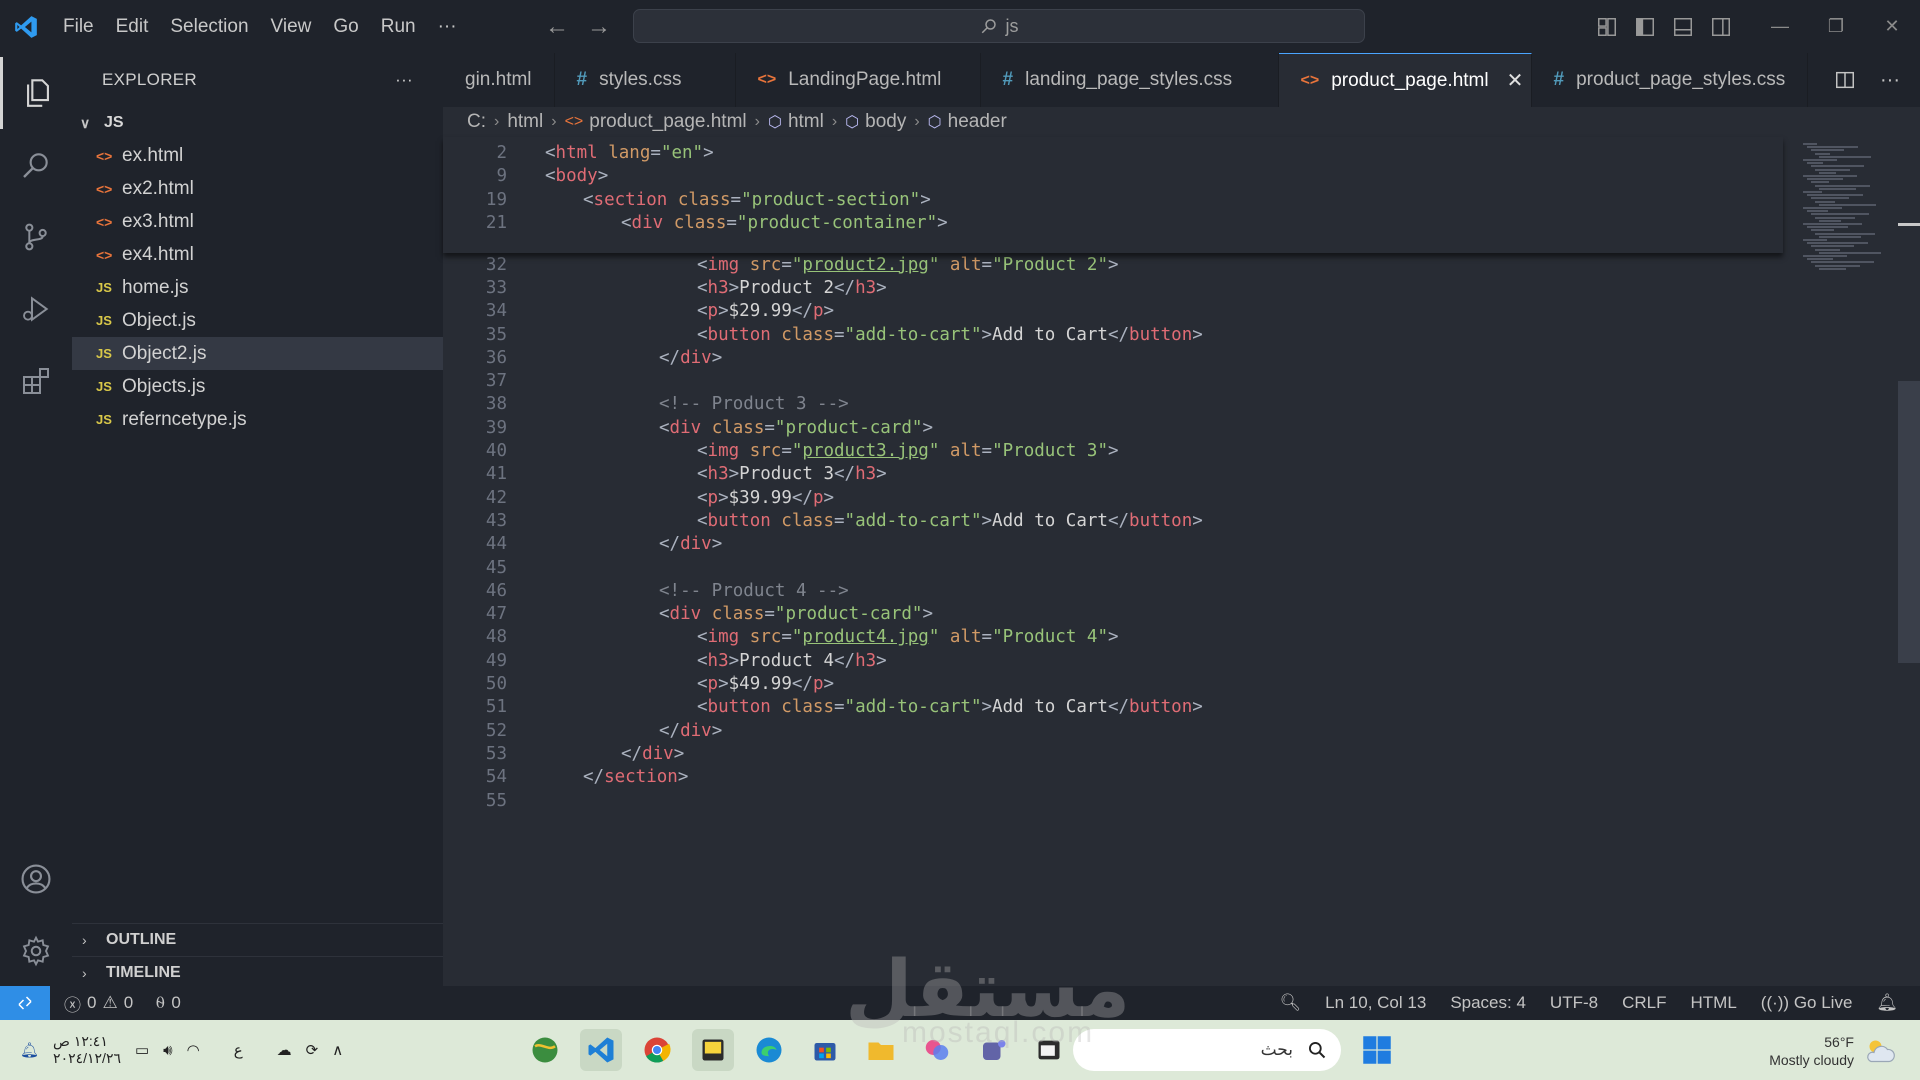  What do you see at coordinates (257, 188) in the screenshot?
I see `file-item: <> ex2.html` at bounding box center [257, 188].